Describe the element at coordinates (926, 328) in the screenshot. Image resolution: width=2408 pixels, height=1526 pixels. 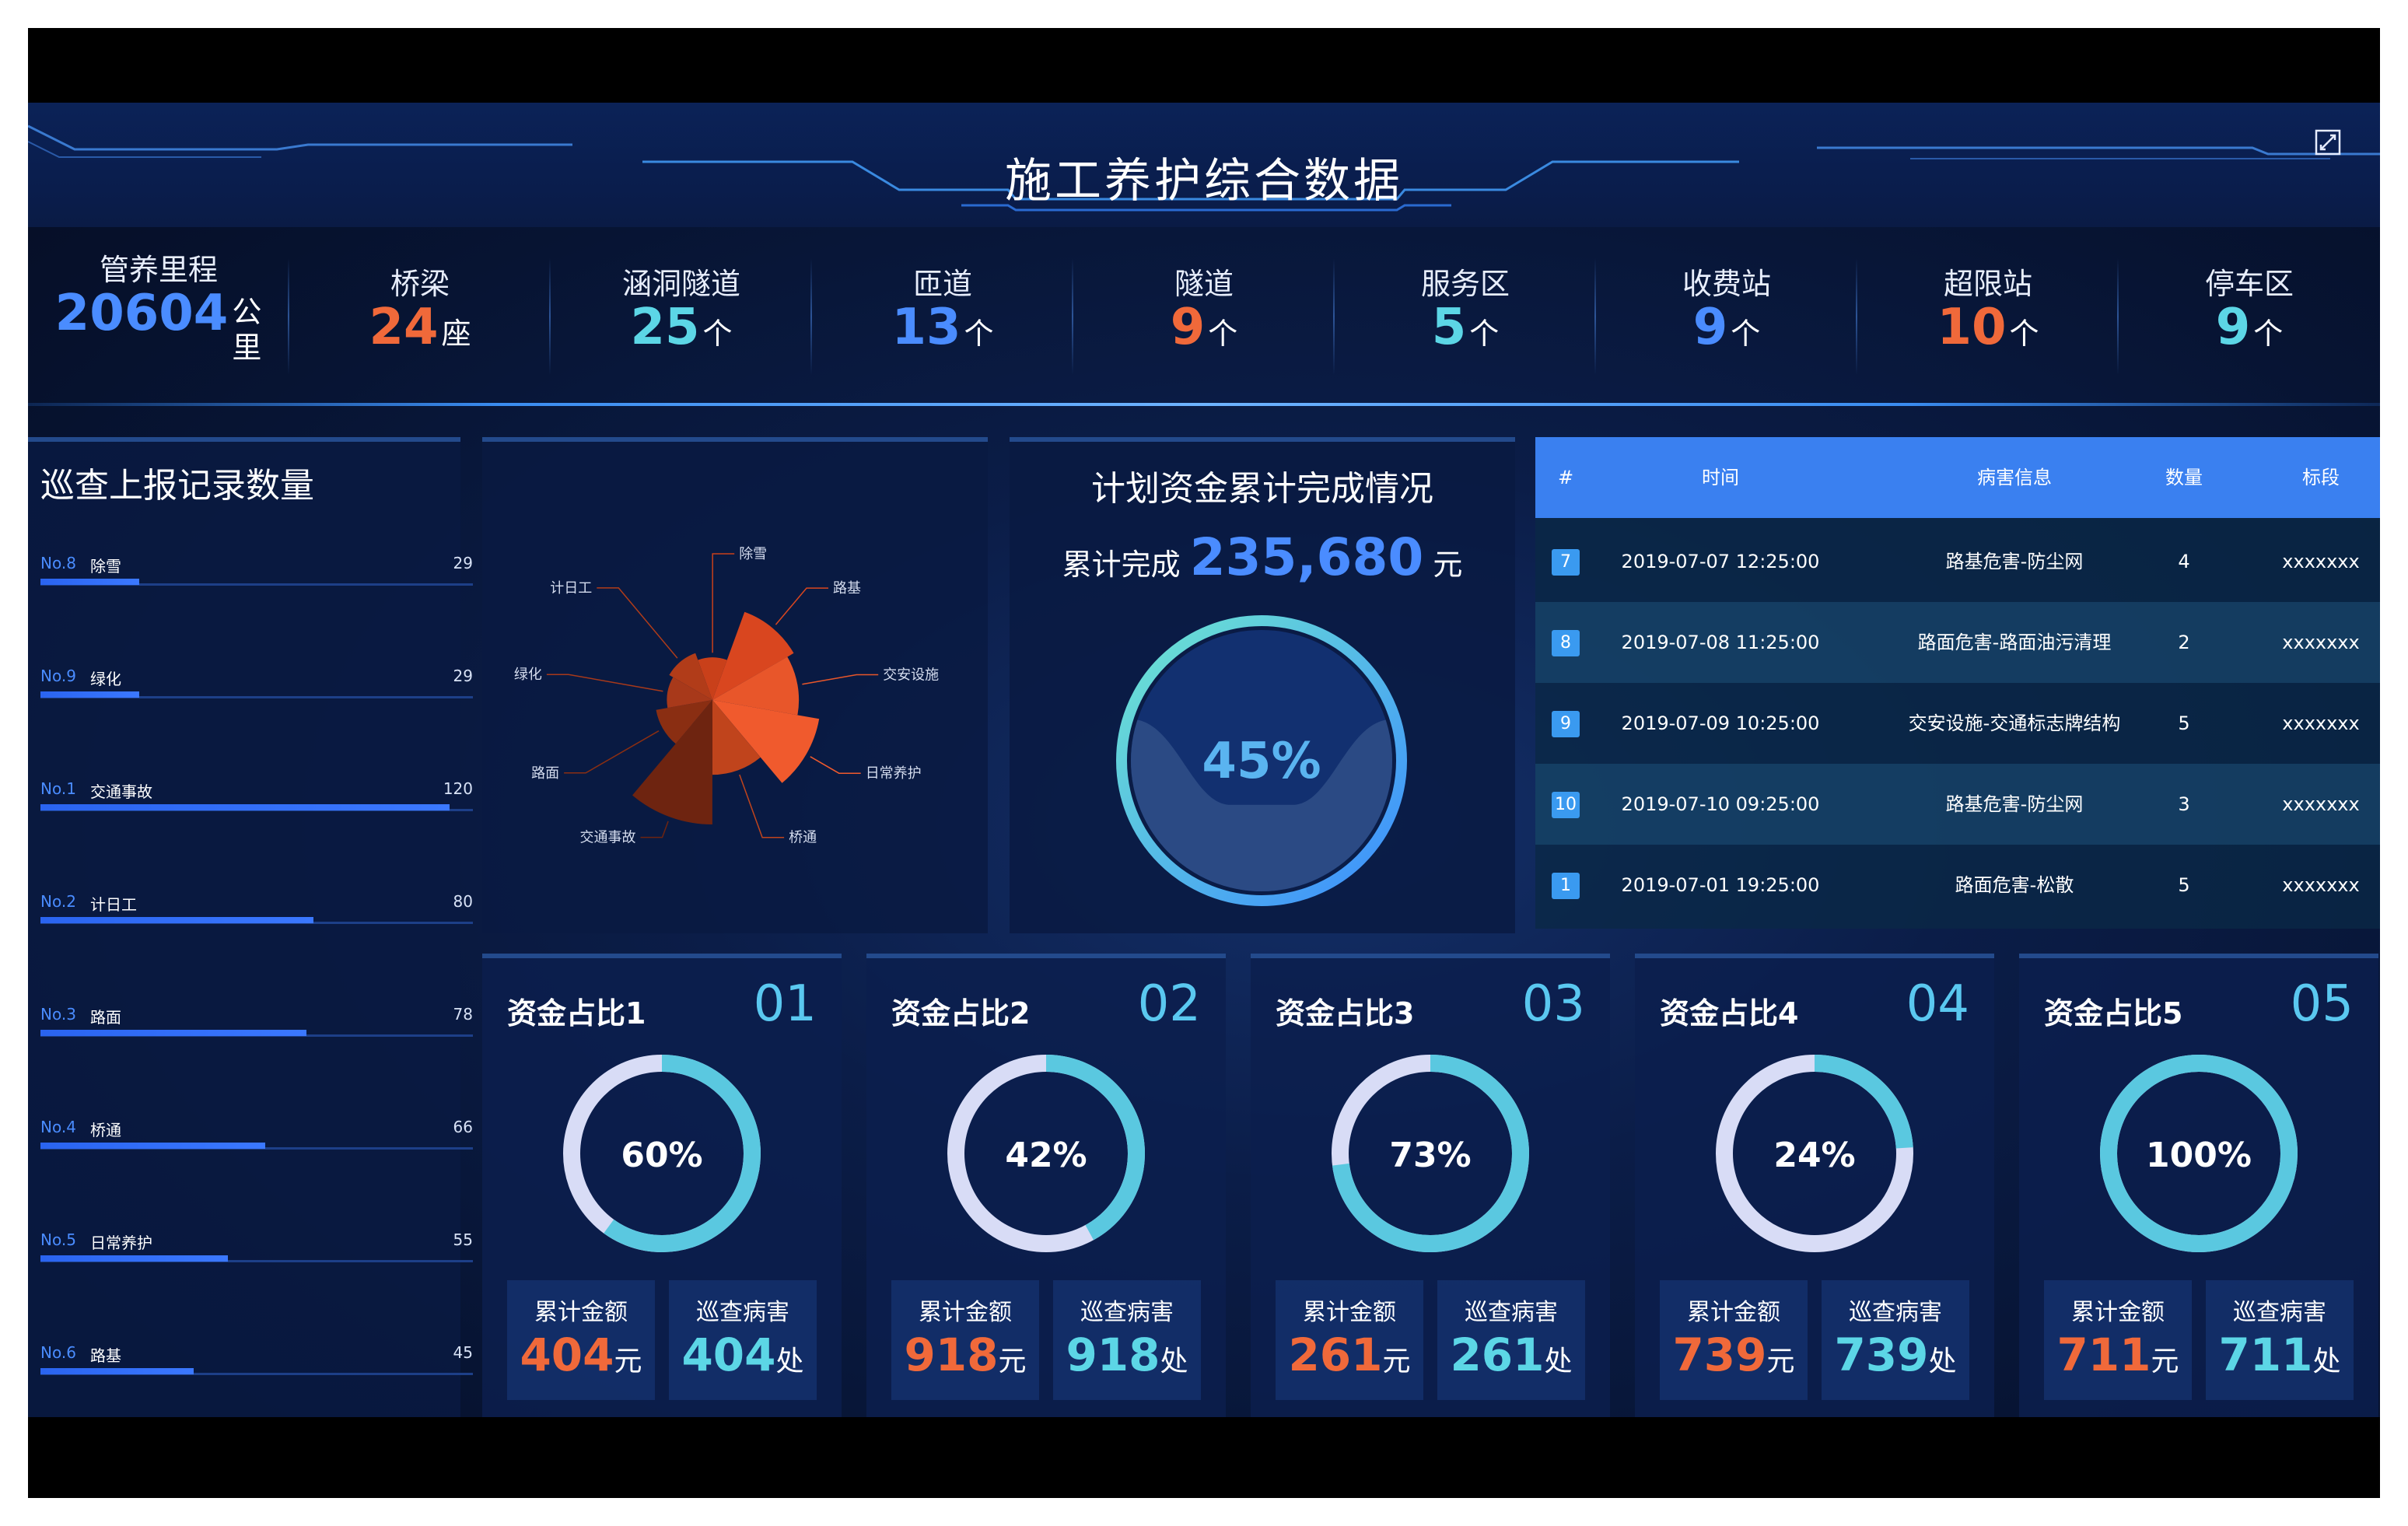
I see `stat-number: 13` at that location.